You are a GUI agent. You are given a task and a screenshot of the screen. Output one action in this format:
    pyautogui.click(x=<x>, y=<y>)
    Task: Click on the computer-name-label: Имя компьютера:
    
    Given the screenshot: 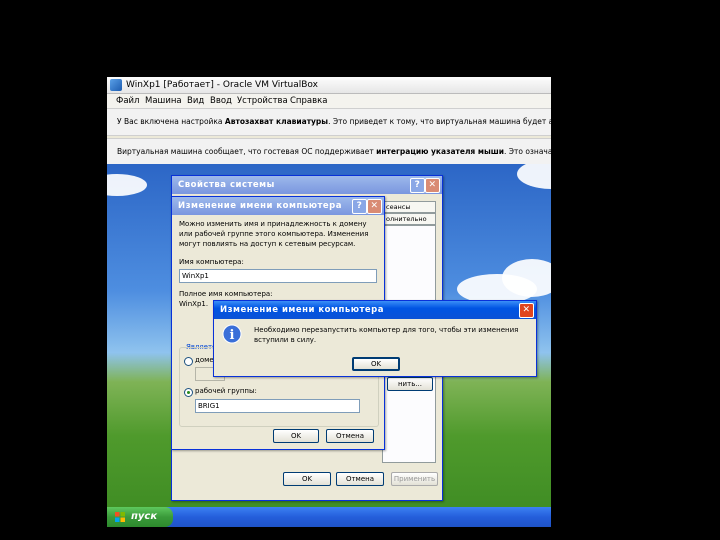 What is the action you would take?
    pyautogui.click(x=211, y=262)
    